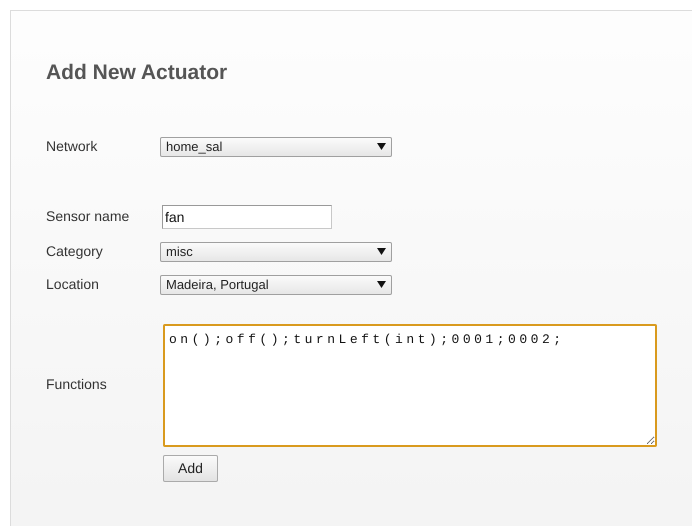 This screenshot has width=692, height=526. I want to click on select-field: Madeira, Portugal, so click(276, 284).